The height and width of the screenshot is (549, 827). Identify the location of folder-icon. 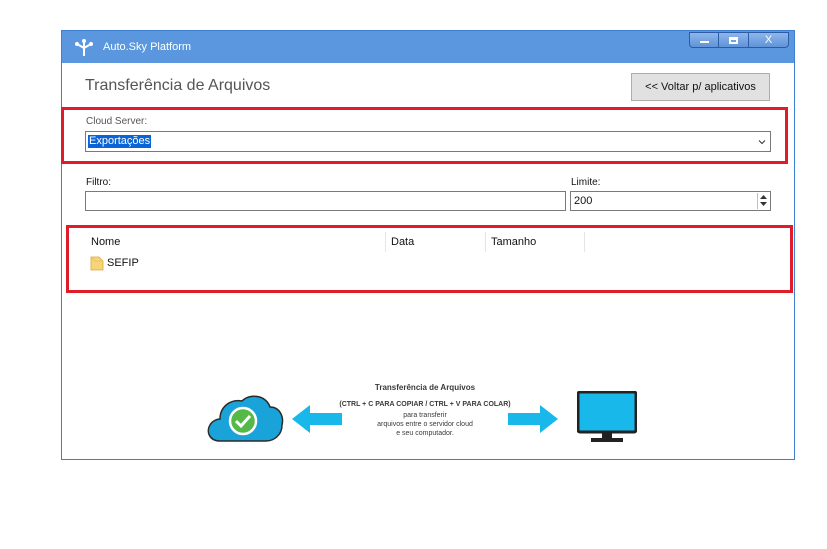
(97, 263).